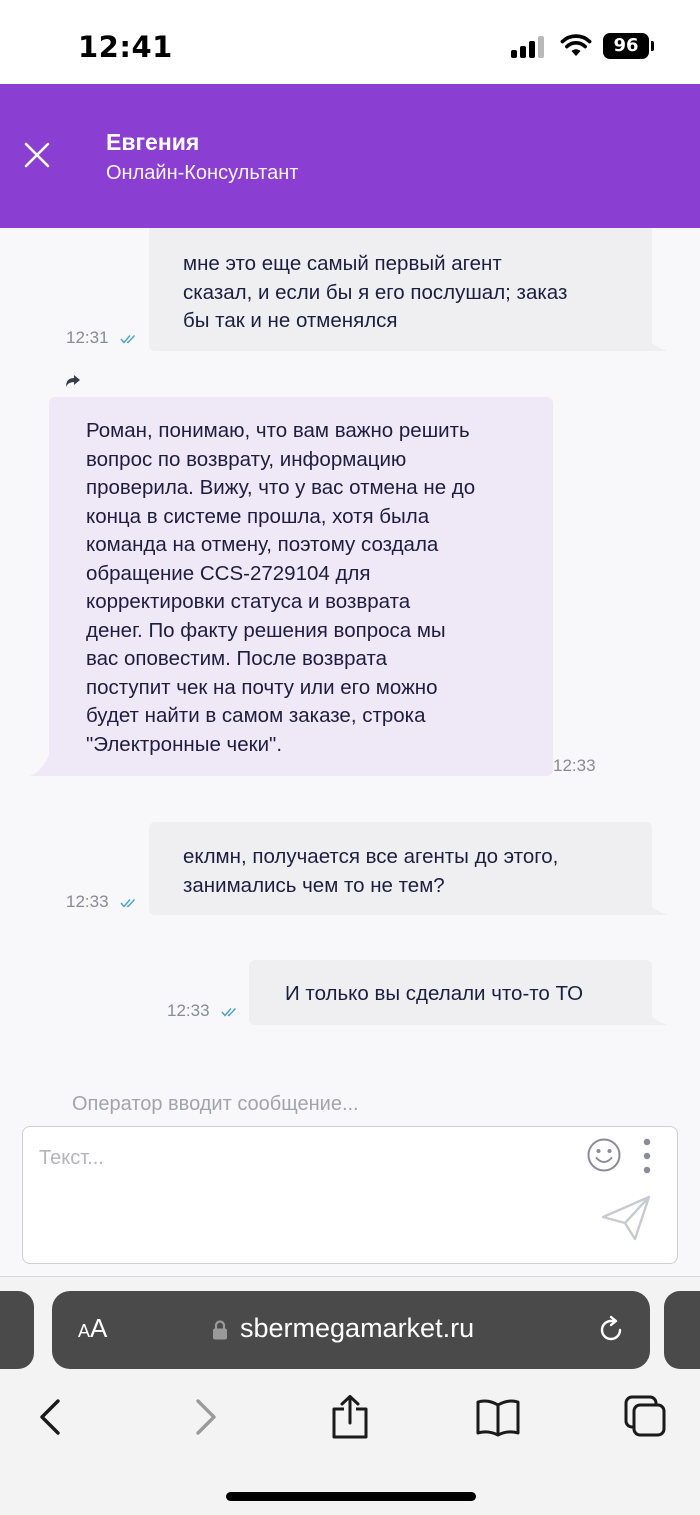  I want to click on agent-role: Онлайн-Консультант, so click(202, 173).